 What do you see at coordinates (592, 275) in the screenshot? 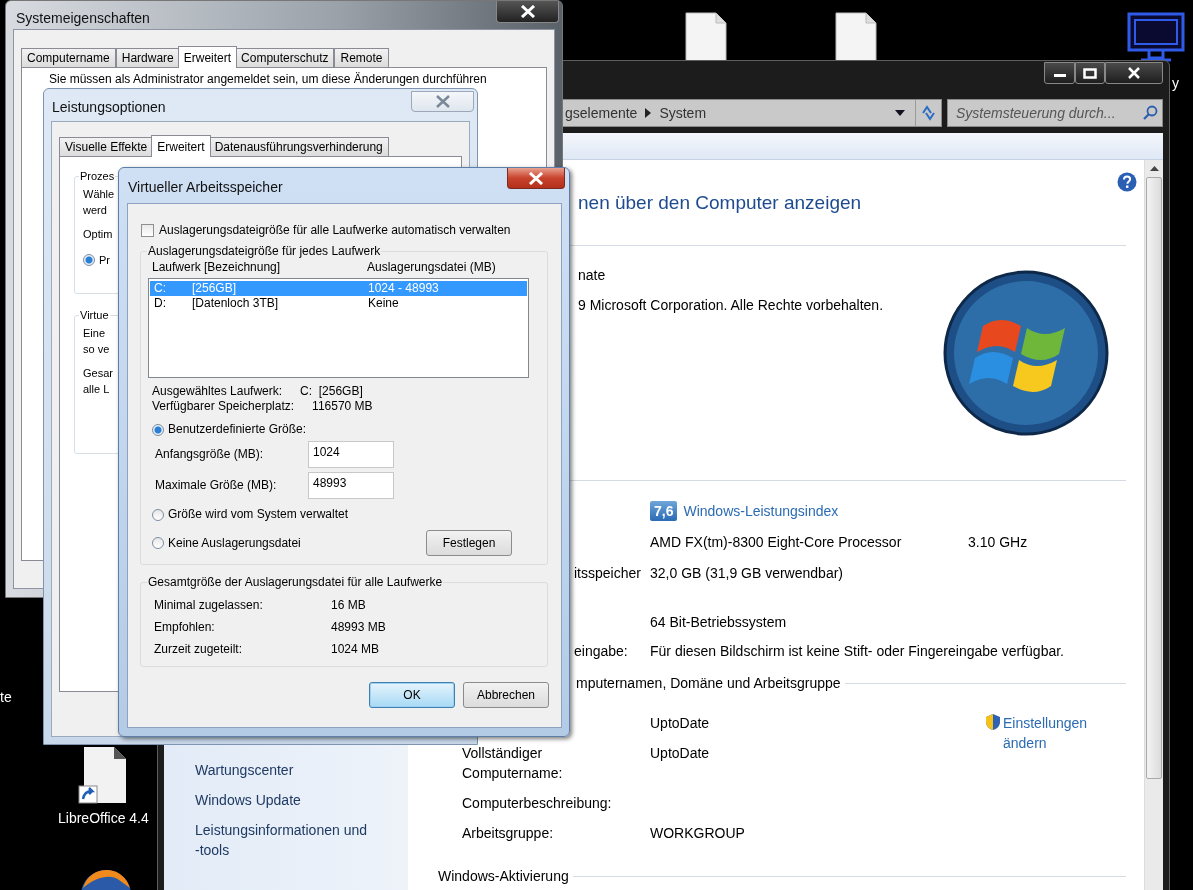
I see `edition-text: nate` at bounding box center [592, 275].